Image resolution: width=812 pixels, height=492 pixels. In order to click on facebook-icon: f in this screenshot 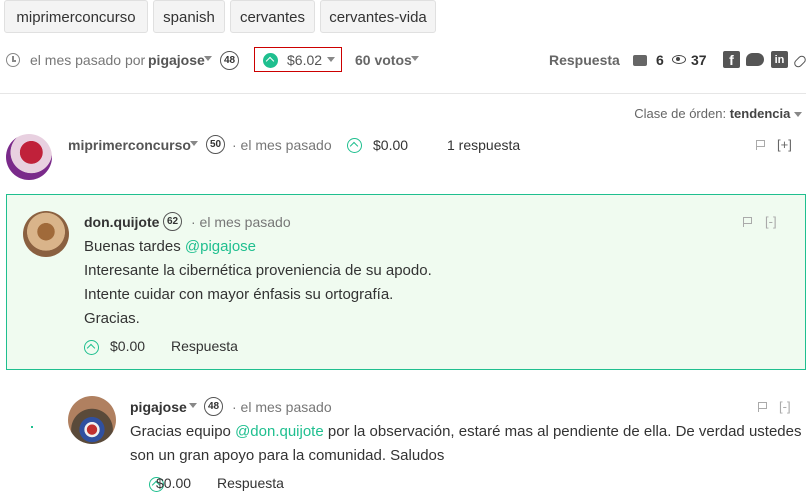, I will do `click(731, 59)`.